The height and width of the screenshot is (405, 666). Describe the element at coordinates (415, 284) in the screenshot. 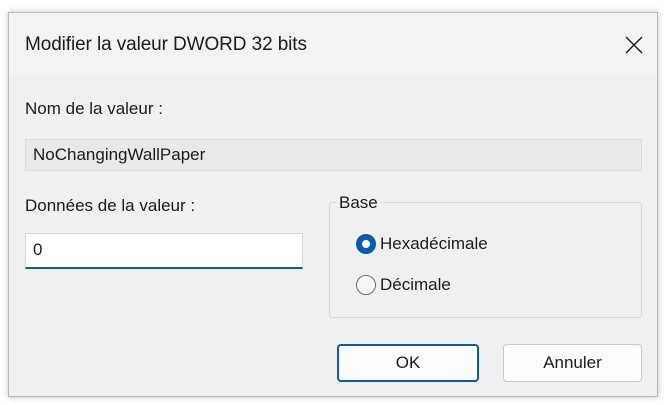

I see `radio-decimal-label: Décimale` at that location.